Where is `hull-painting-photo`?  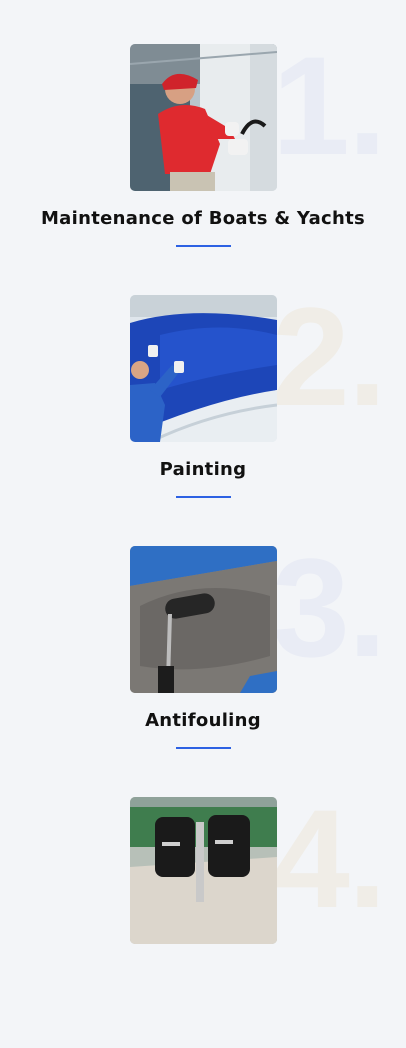
hull-painting-photo is located at coordinates (203, 368).